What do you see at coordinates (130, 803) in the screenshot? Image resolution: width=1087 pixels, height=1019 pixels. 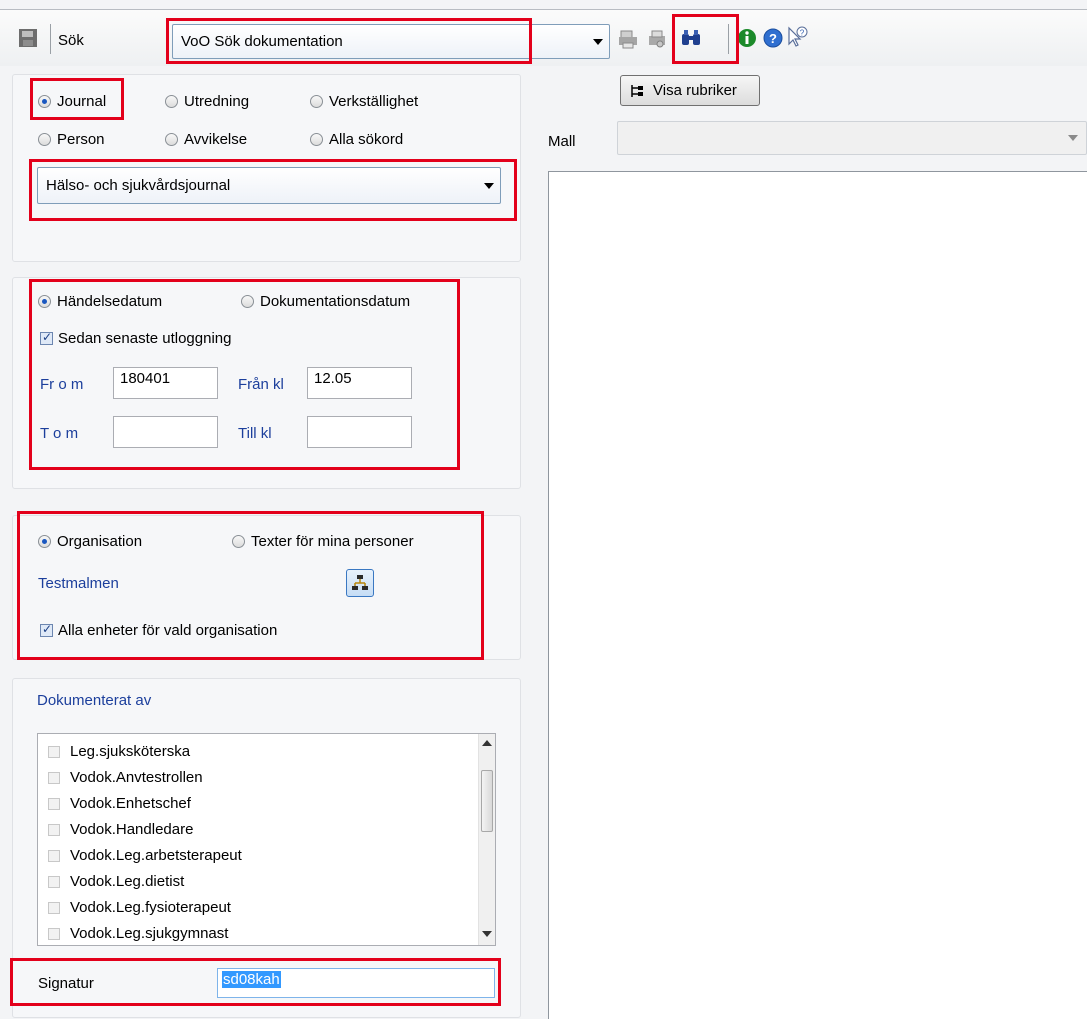 I see `list-item-label: Vodok.Enhetschef` at bounding box center [130, 803].